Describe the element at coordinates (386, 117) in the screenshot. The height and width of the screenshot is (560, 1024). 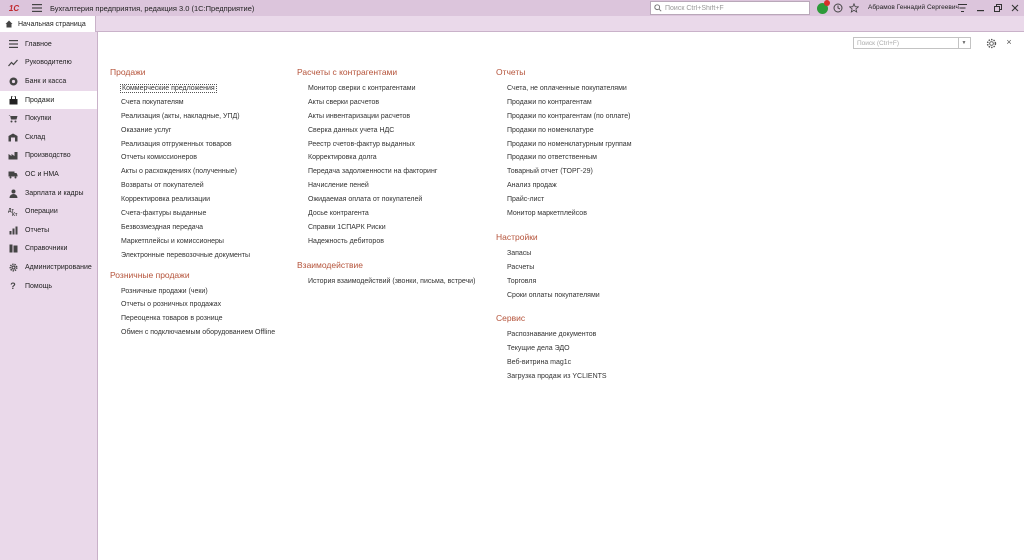
I see `nav-link: Акты инвентаризации расчетов` at that location.